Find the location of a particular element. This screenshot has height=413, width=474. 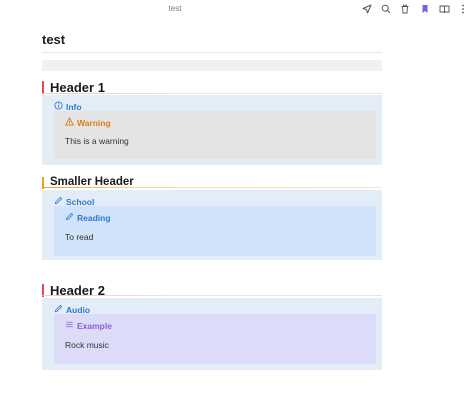

callout-title: Reading is located at coordinates (88, 217).